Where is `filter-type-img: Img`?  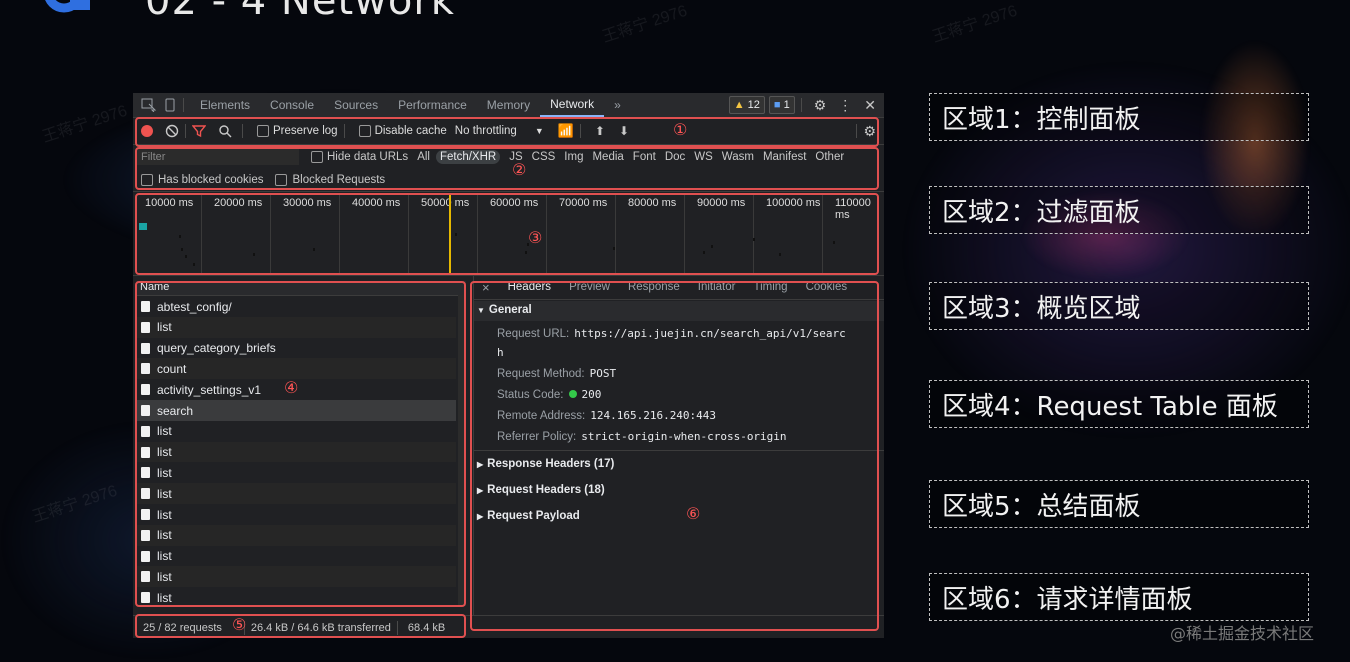 filter-type-img: Img is located at coordinates (573, 157).